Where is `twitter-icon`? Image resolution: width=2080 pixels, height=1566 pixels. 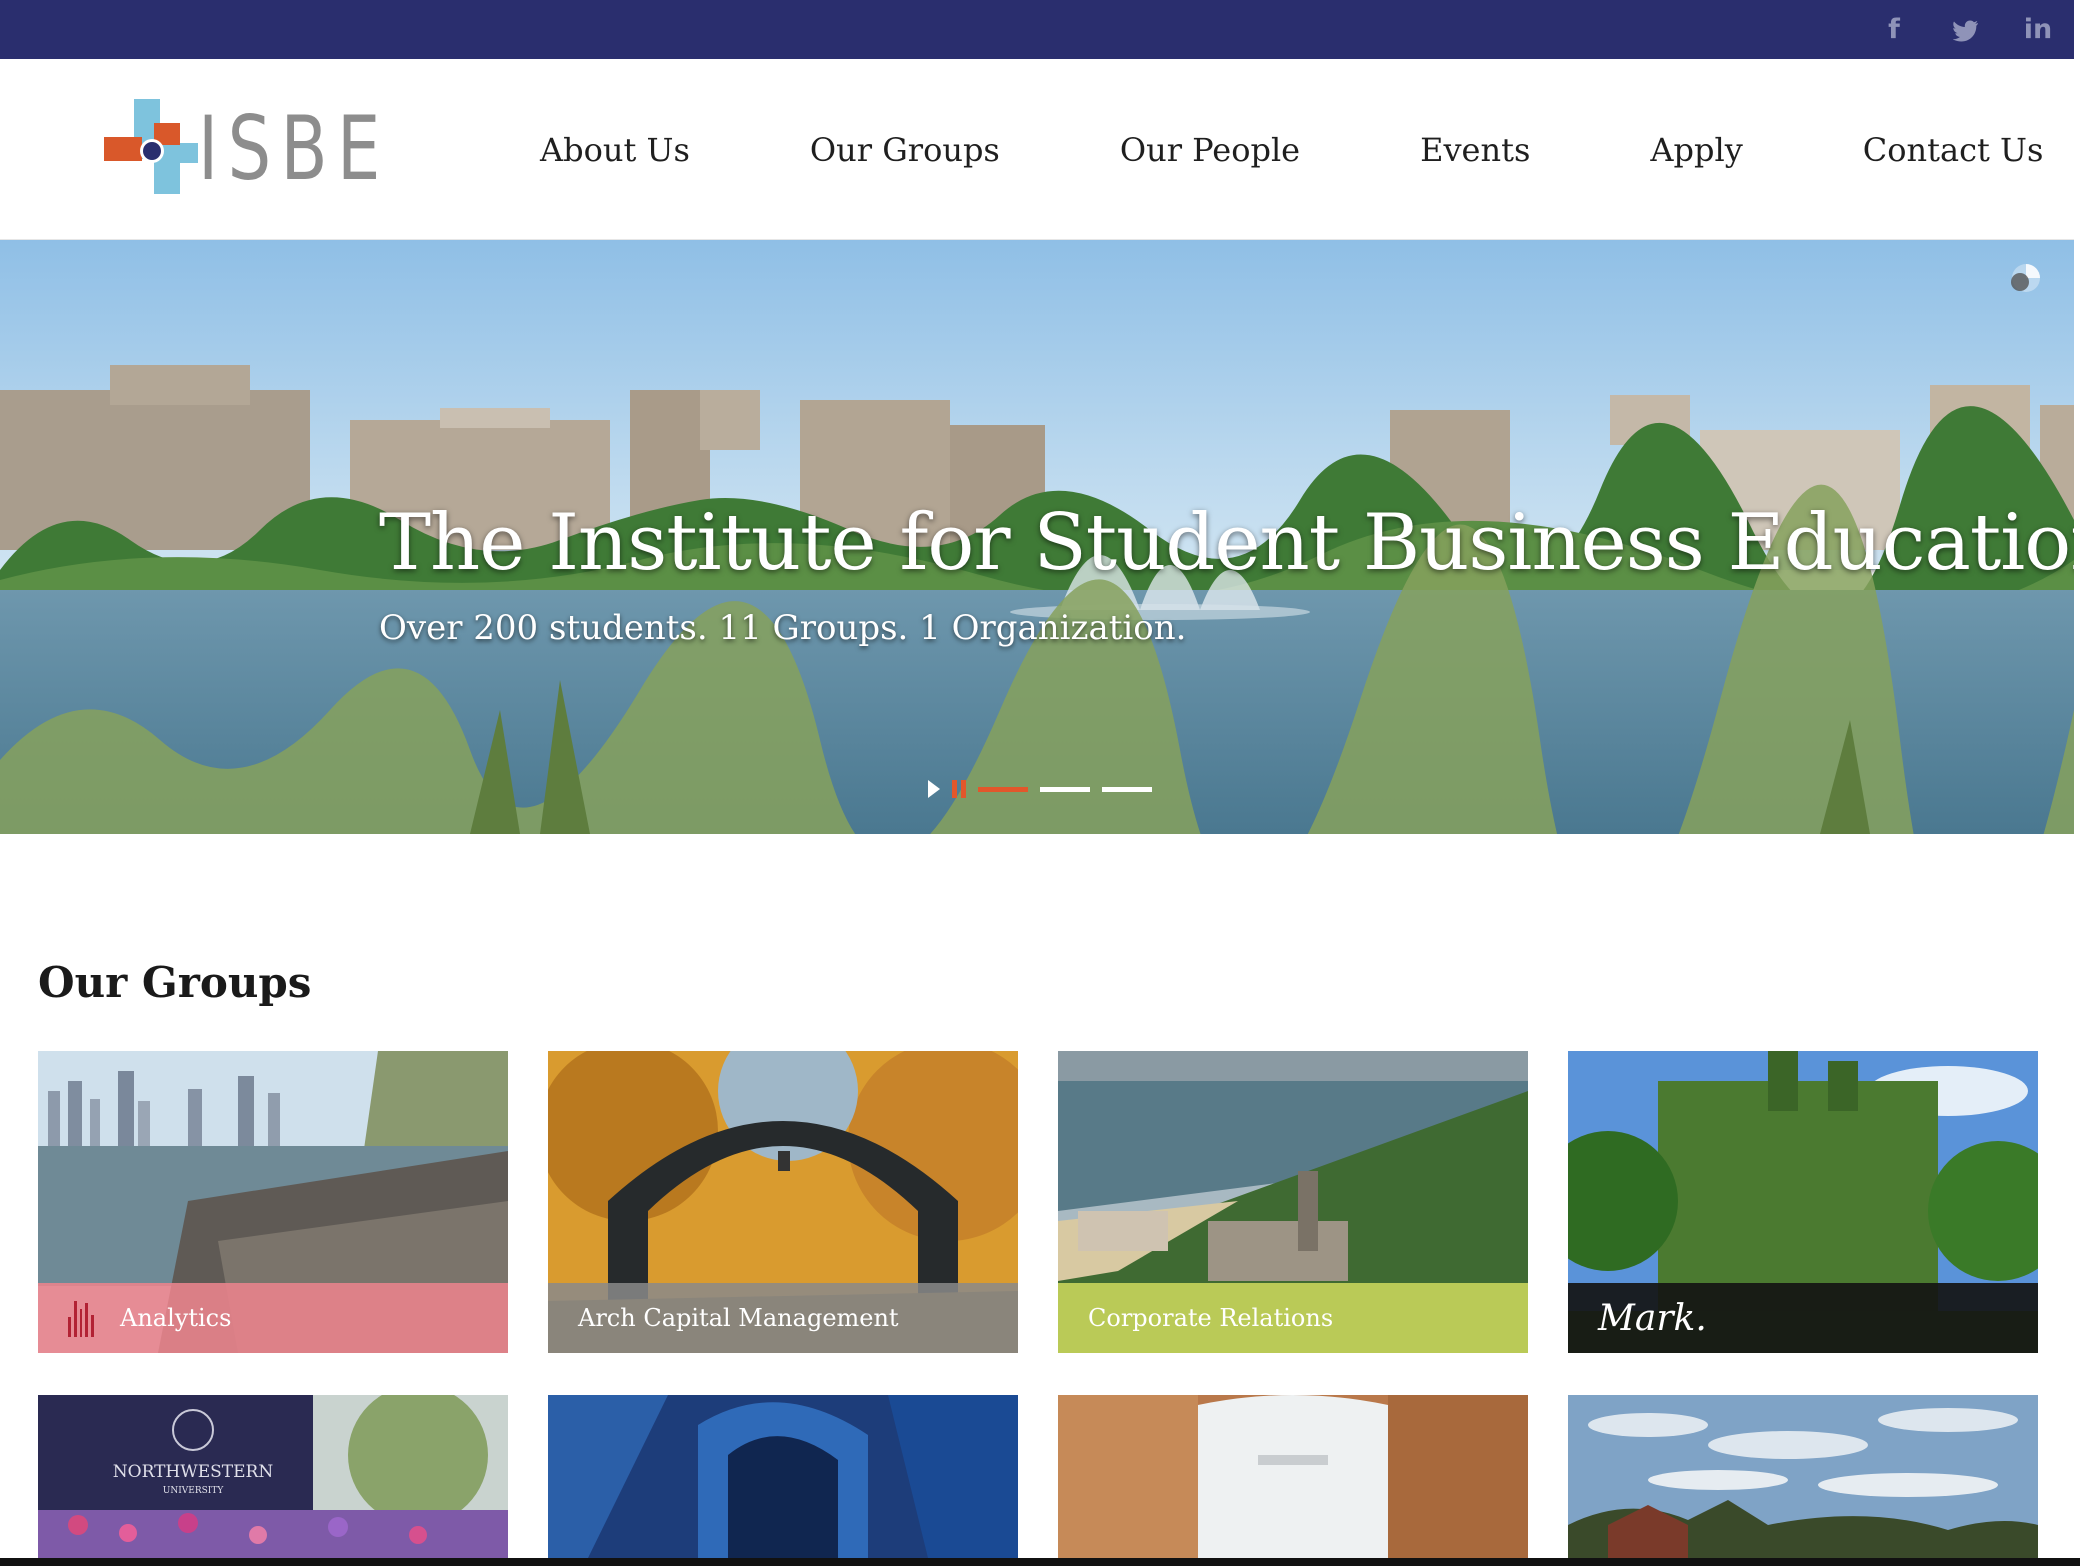
twitter-icon is located at coordinates (1966, 29).